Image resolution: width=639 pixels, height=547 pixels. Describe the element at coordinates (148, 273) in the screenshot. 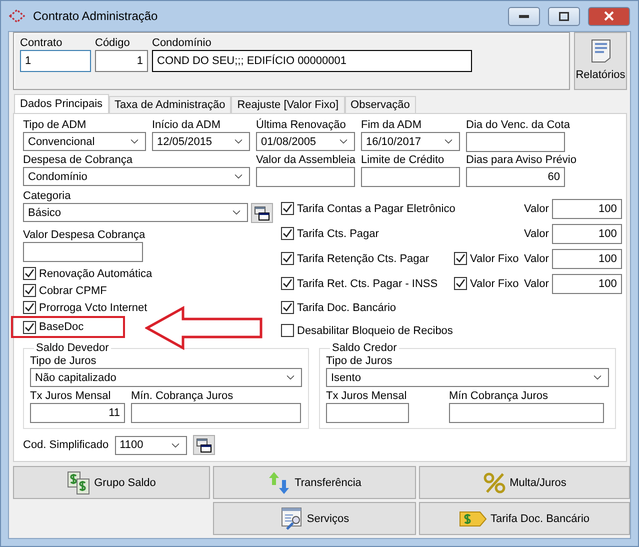

I see `checkbox-label: Renovação Automática` at that location.